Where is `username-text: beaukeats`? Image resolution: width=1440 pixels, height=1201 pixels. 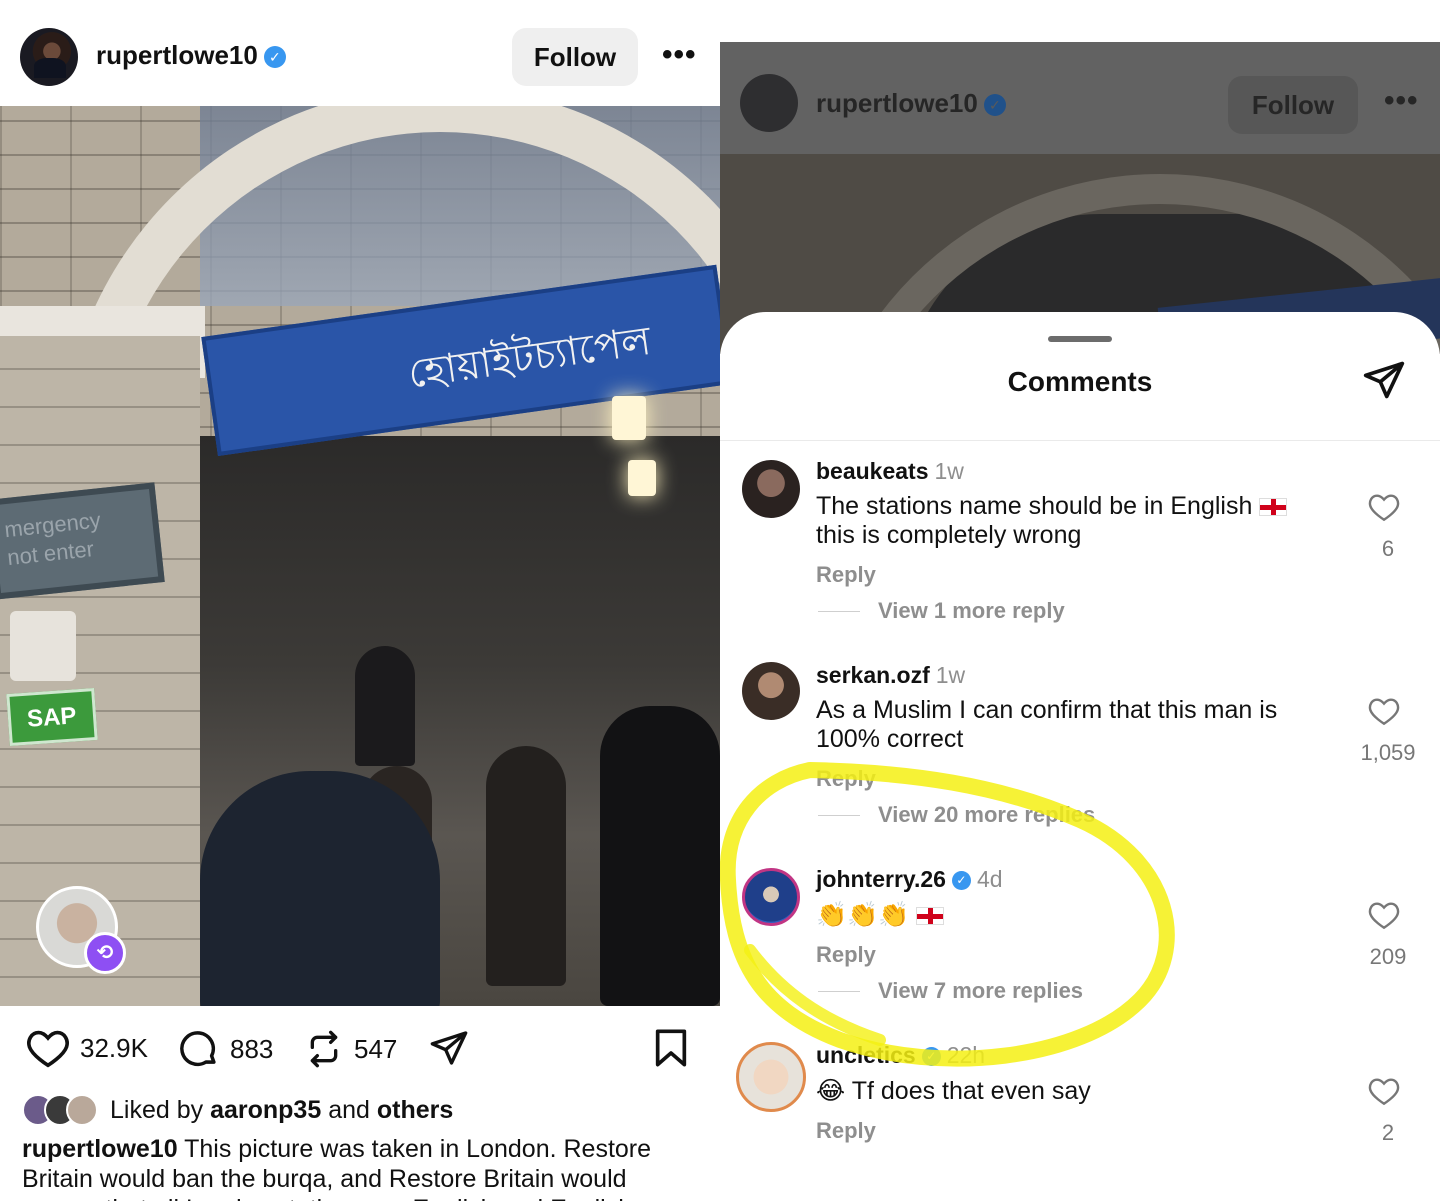 username-text: beaukeats is located at coordinates (872, 471).